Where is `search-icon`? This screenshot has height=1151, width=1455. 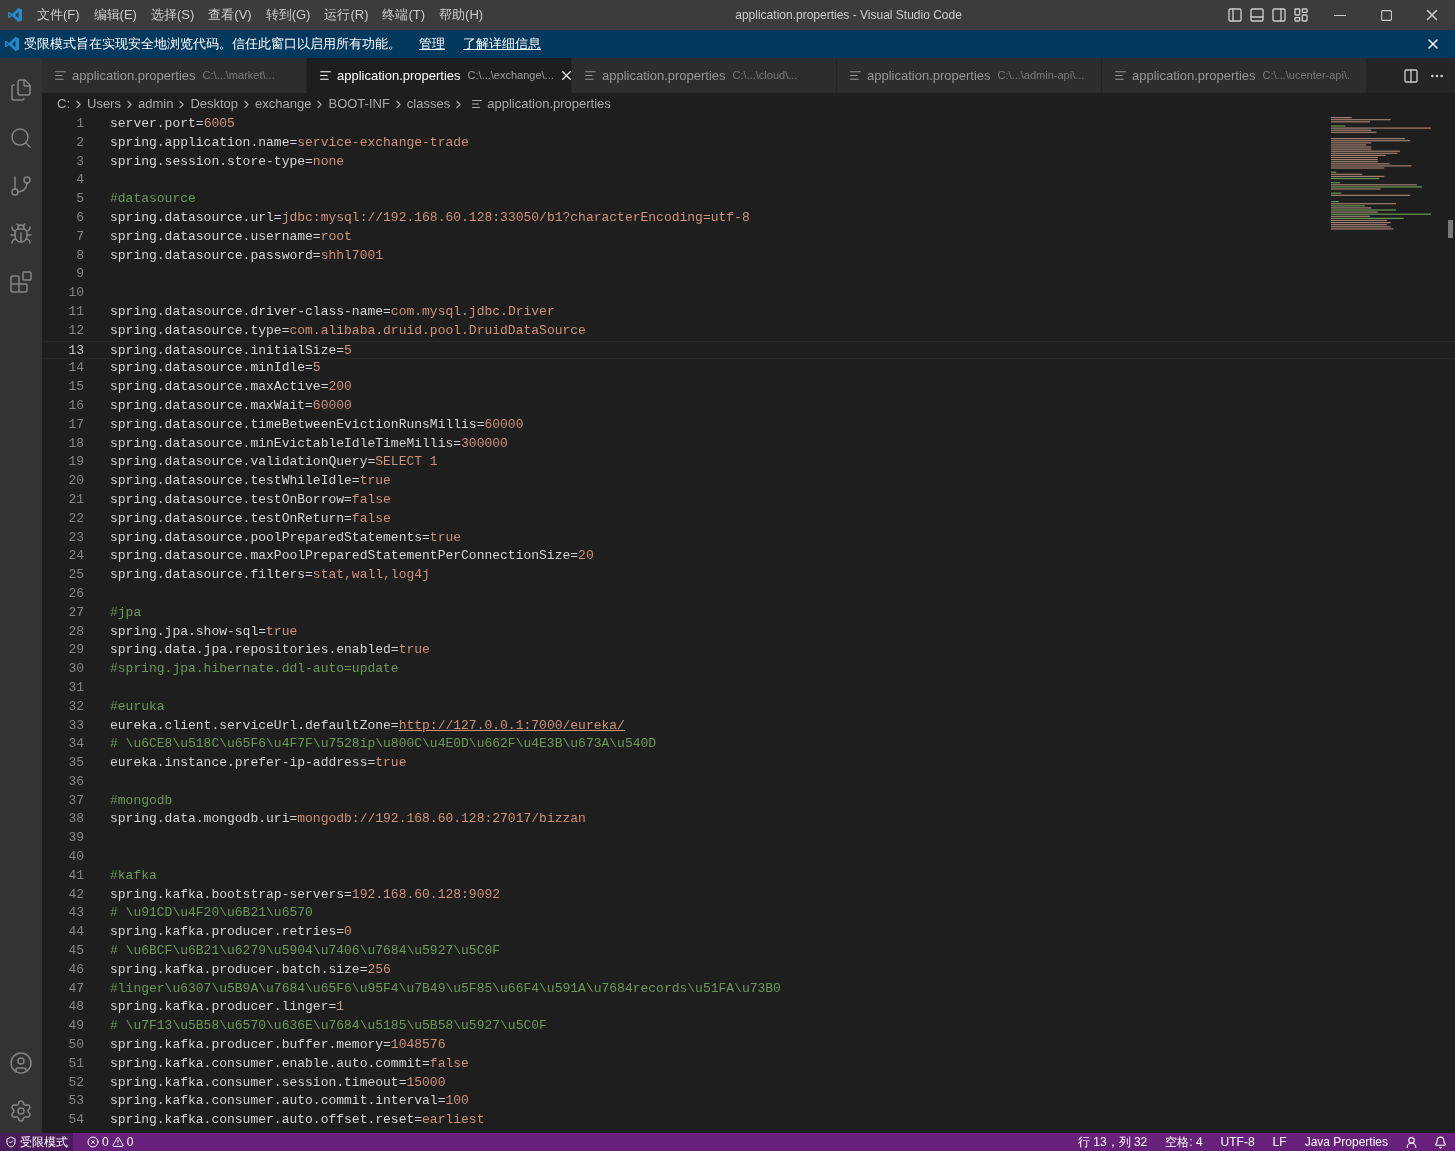 search-icon is located at coordinates (21, 138).